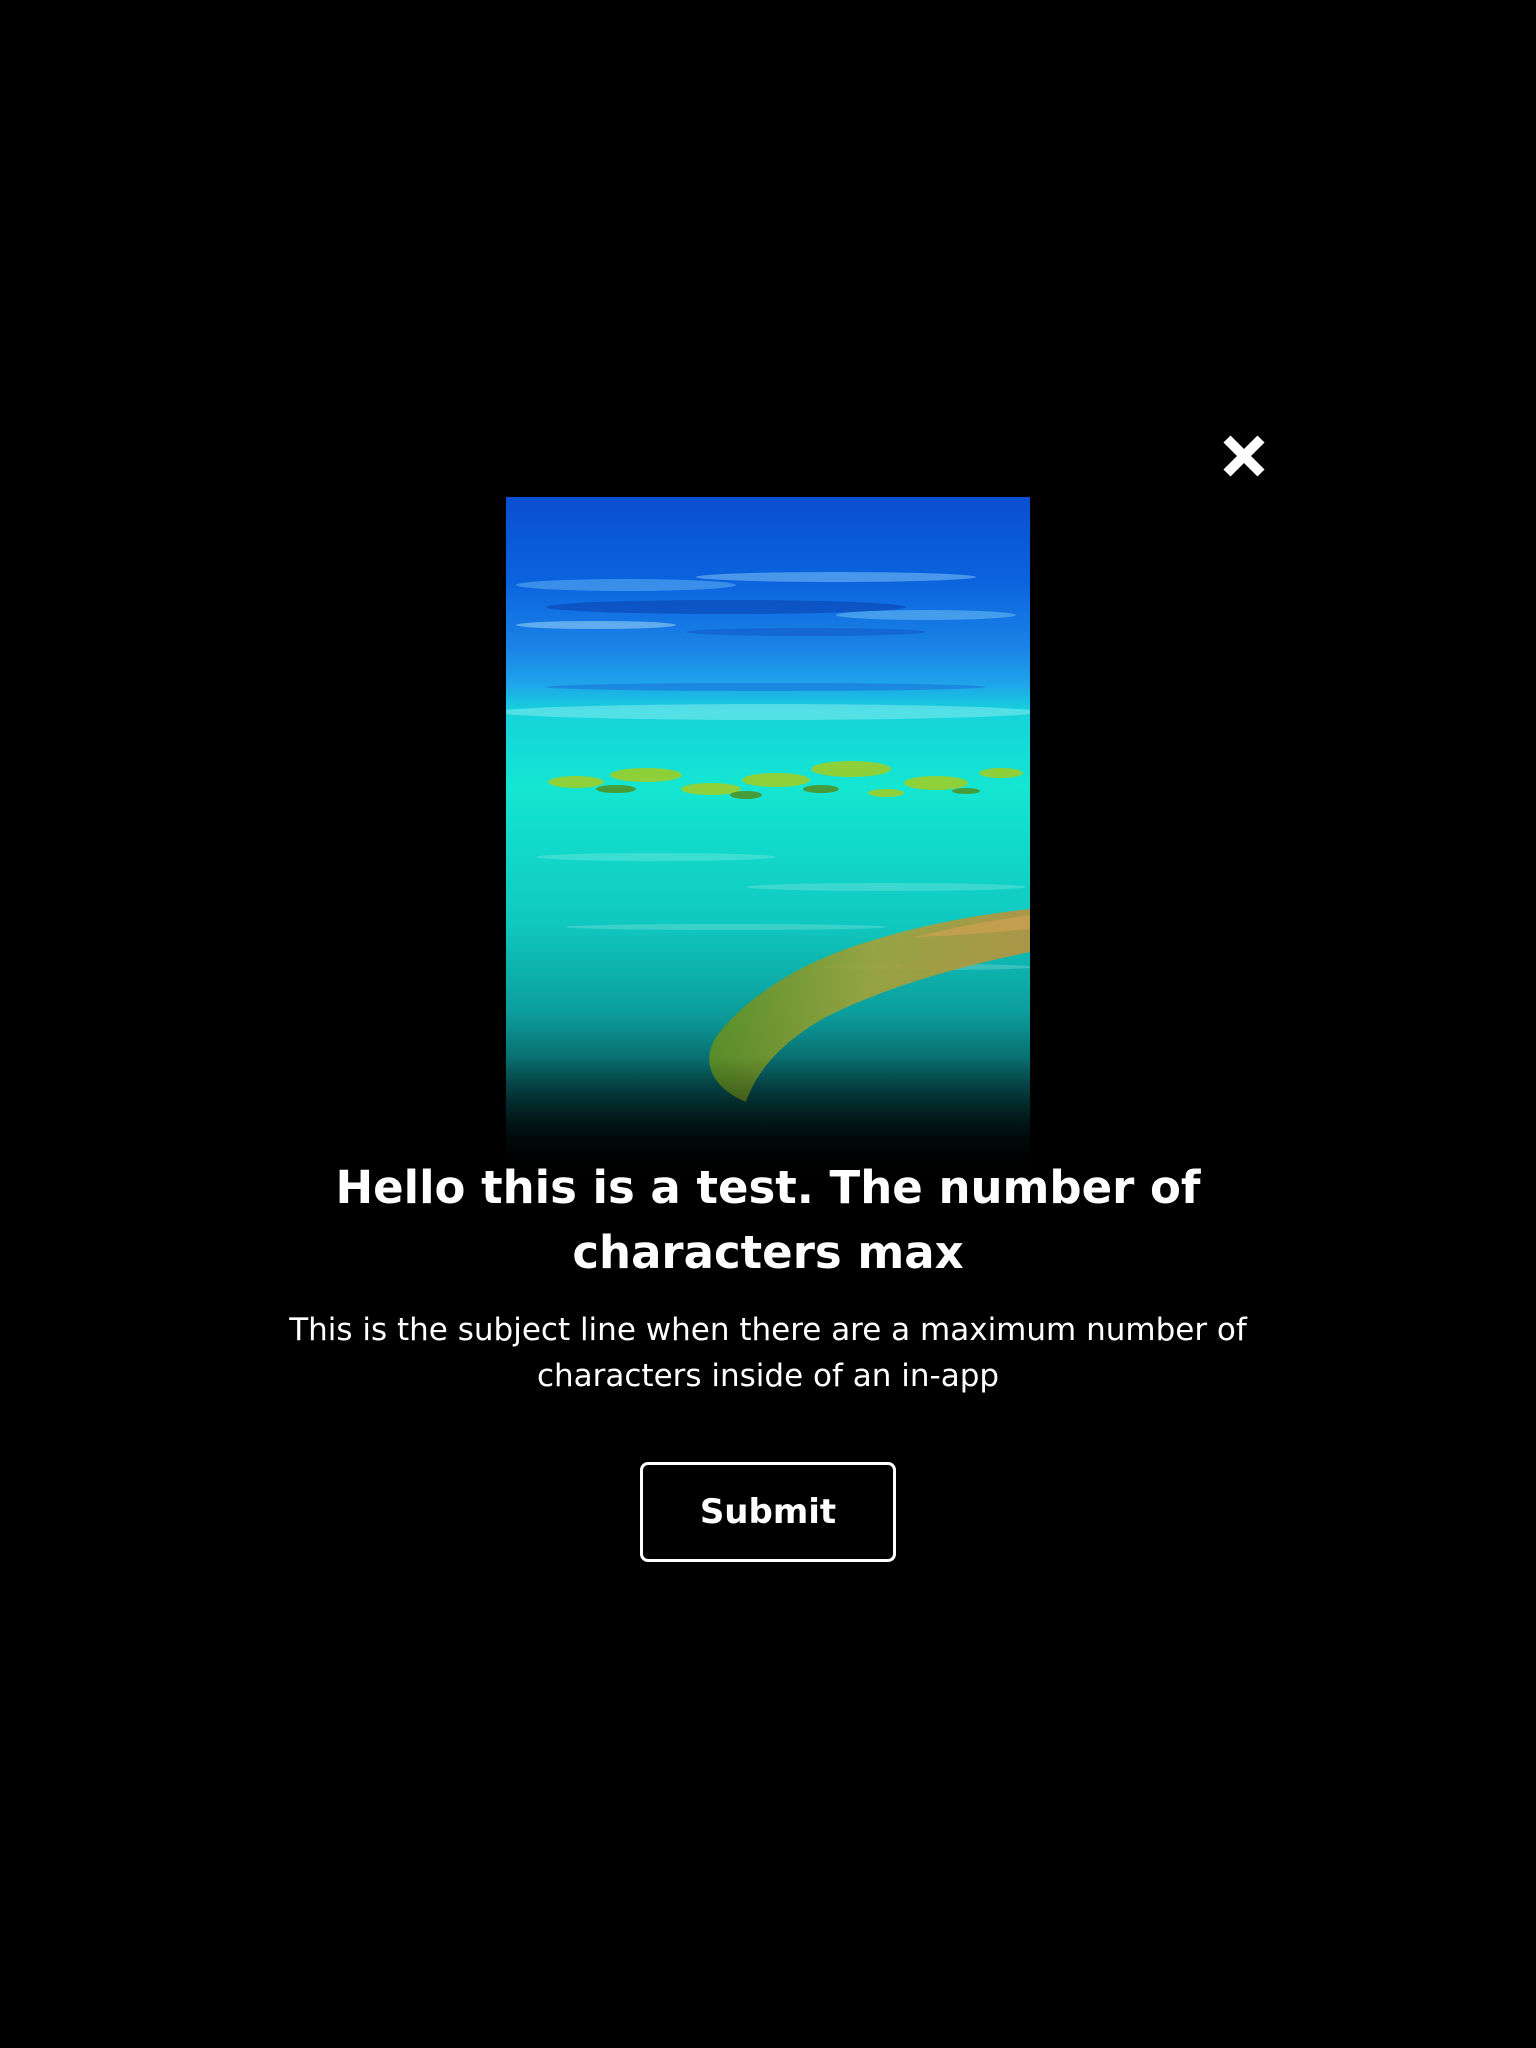 Image resolution: width=1536 pixels, height=2048 pixels. I want to click on submit-button: Submit, so click(768, 1512).